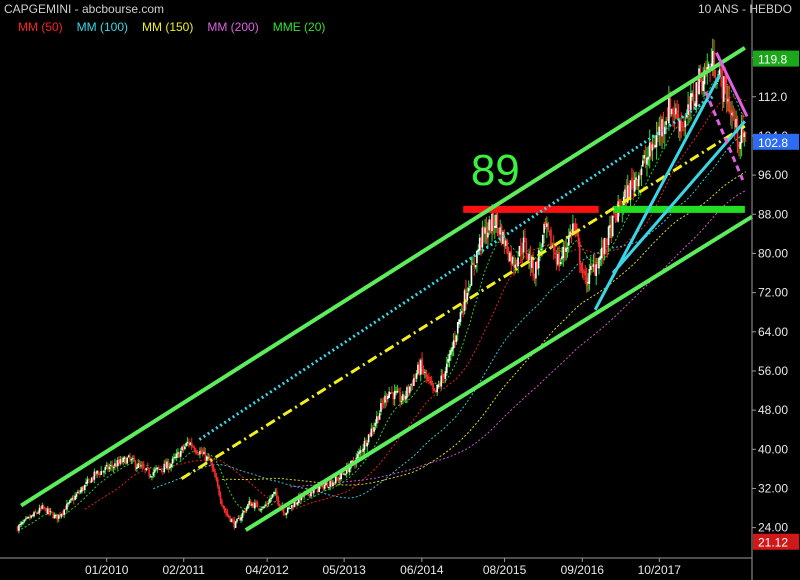 This screenshot has width=800, height=580. Describe the element at coordinates (773, 332) in the screenshot. I see `y-tick-label: 64.00` at that location.